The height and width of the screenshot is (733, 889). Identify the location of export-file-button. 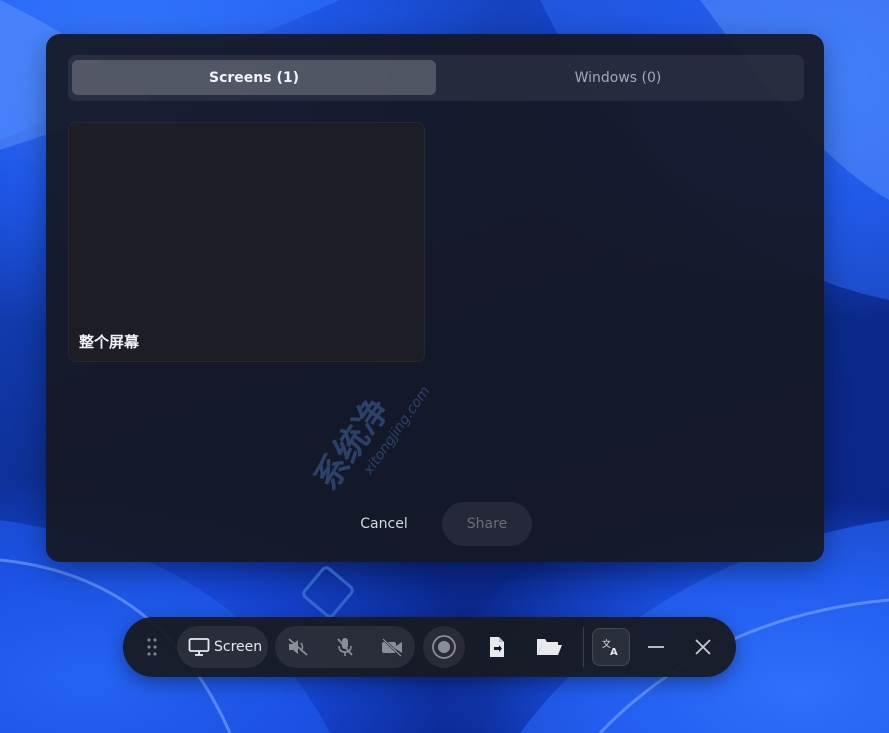
(497, 647).